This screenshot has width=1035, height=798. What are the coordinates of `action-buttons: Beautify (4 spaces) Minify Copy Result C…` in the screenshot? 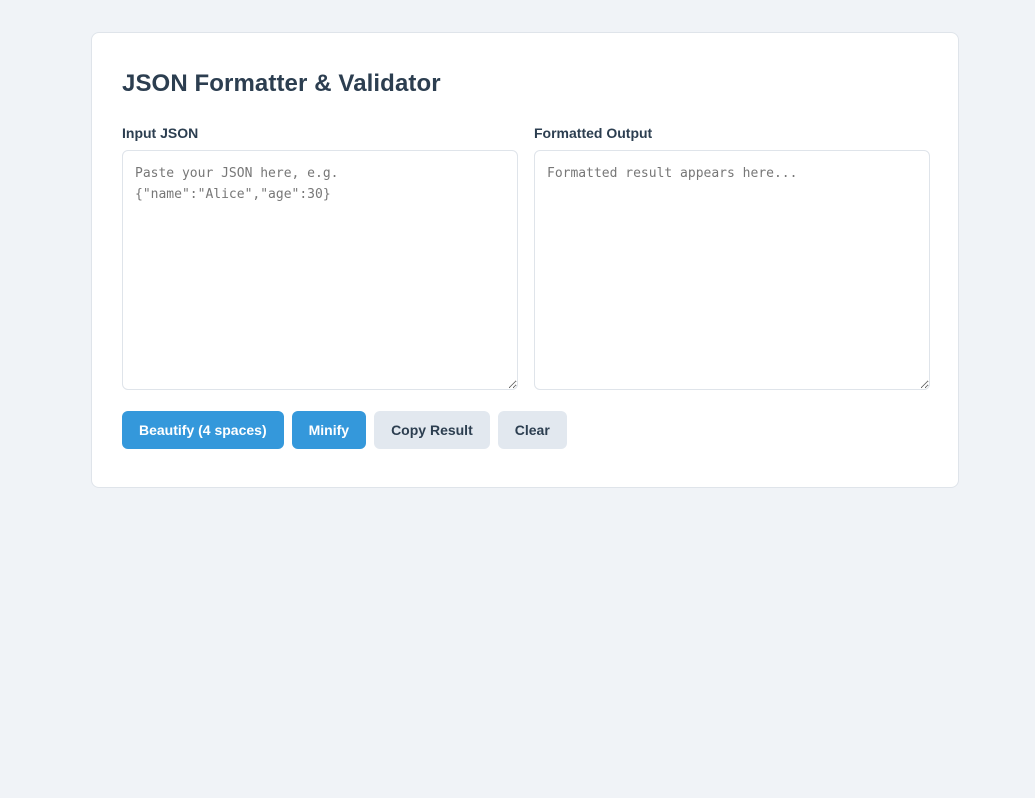 It's located at (344, 430).